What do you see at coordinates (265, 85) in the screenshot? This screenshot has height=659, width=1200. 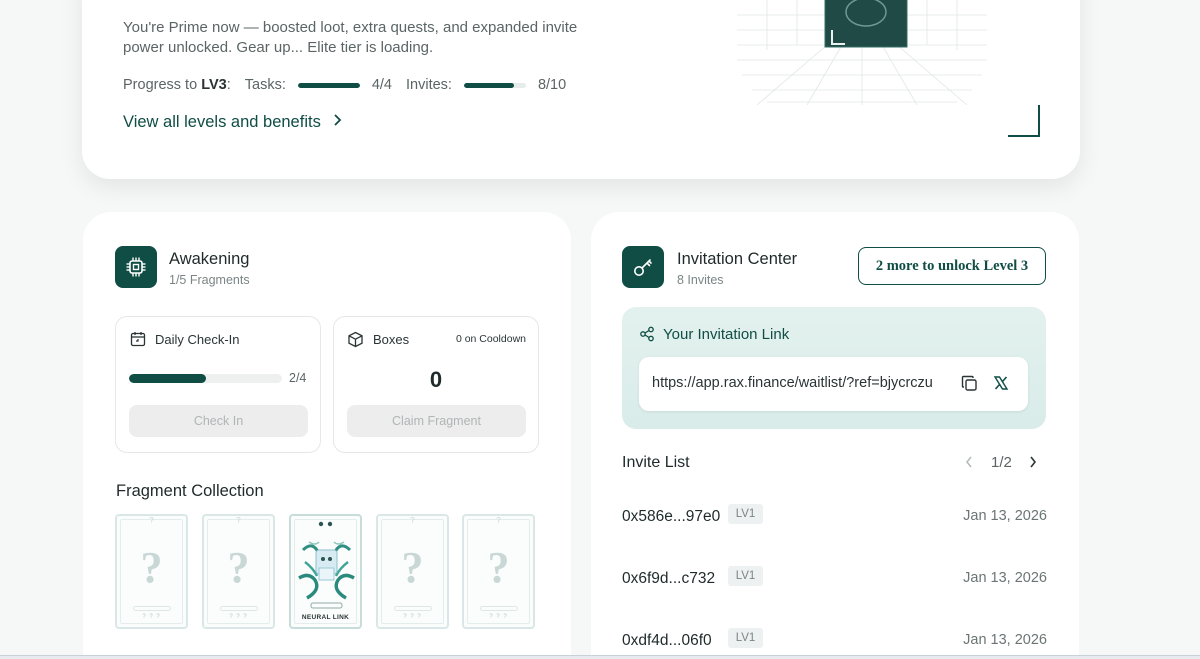 I see `tasks-label: Tasks:` at bounding box center [265, 85].